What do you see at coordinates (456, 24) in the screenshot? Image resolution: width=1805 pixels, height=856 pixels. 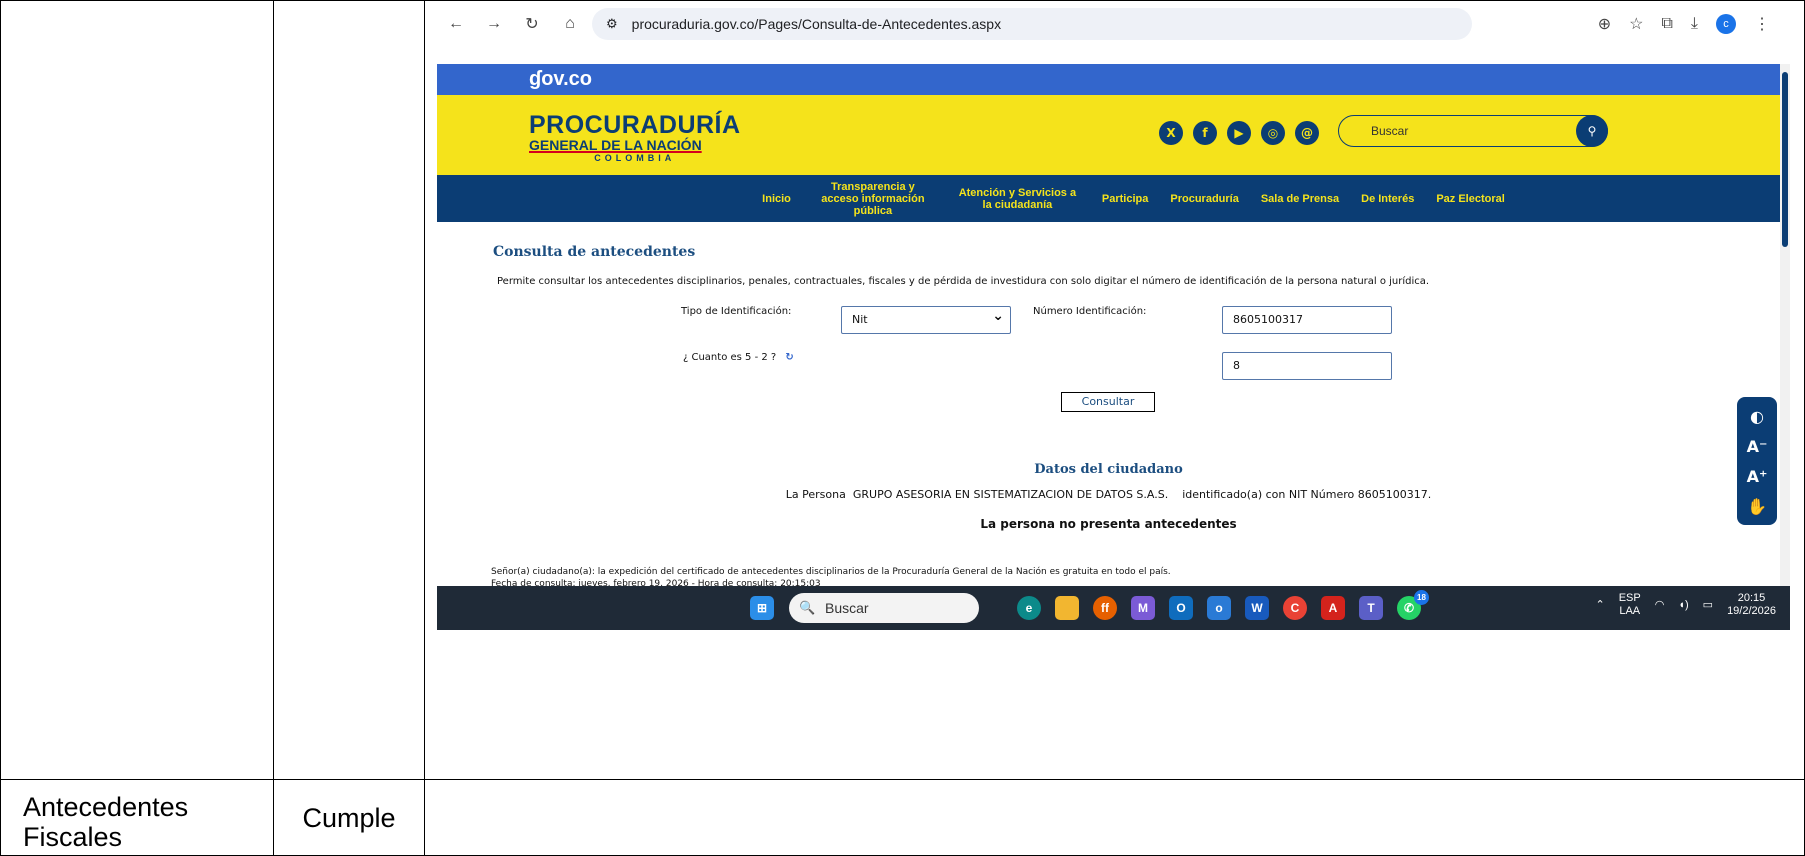 I see `back-icon: ←` at bounding box center [456, 24].